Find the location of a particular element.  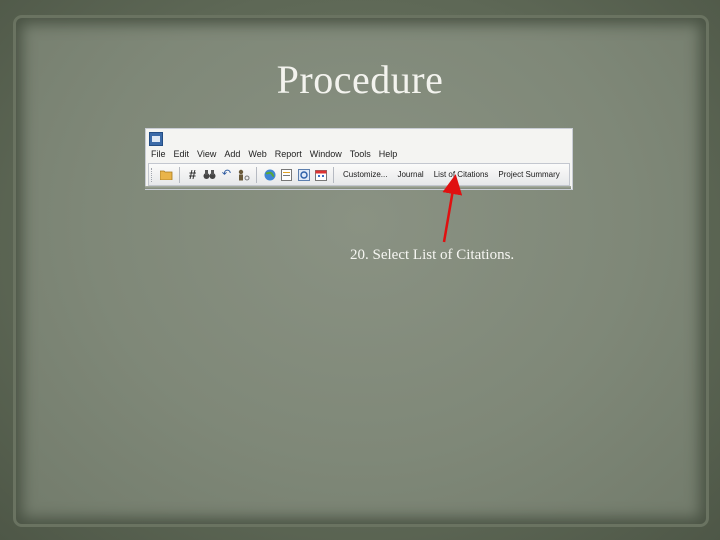

pointer-arrow is located at coordinates (452, 208).